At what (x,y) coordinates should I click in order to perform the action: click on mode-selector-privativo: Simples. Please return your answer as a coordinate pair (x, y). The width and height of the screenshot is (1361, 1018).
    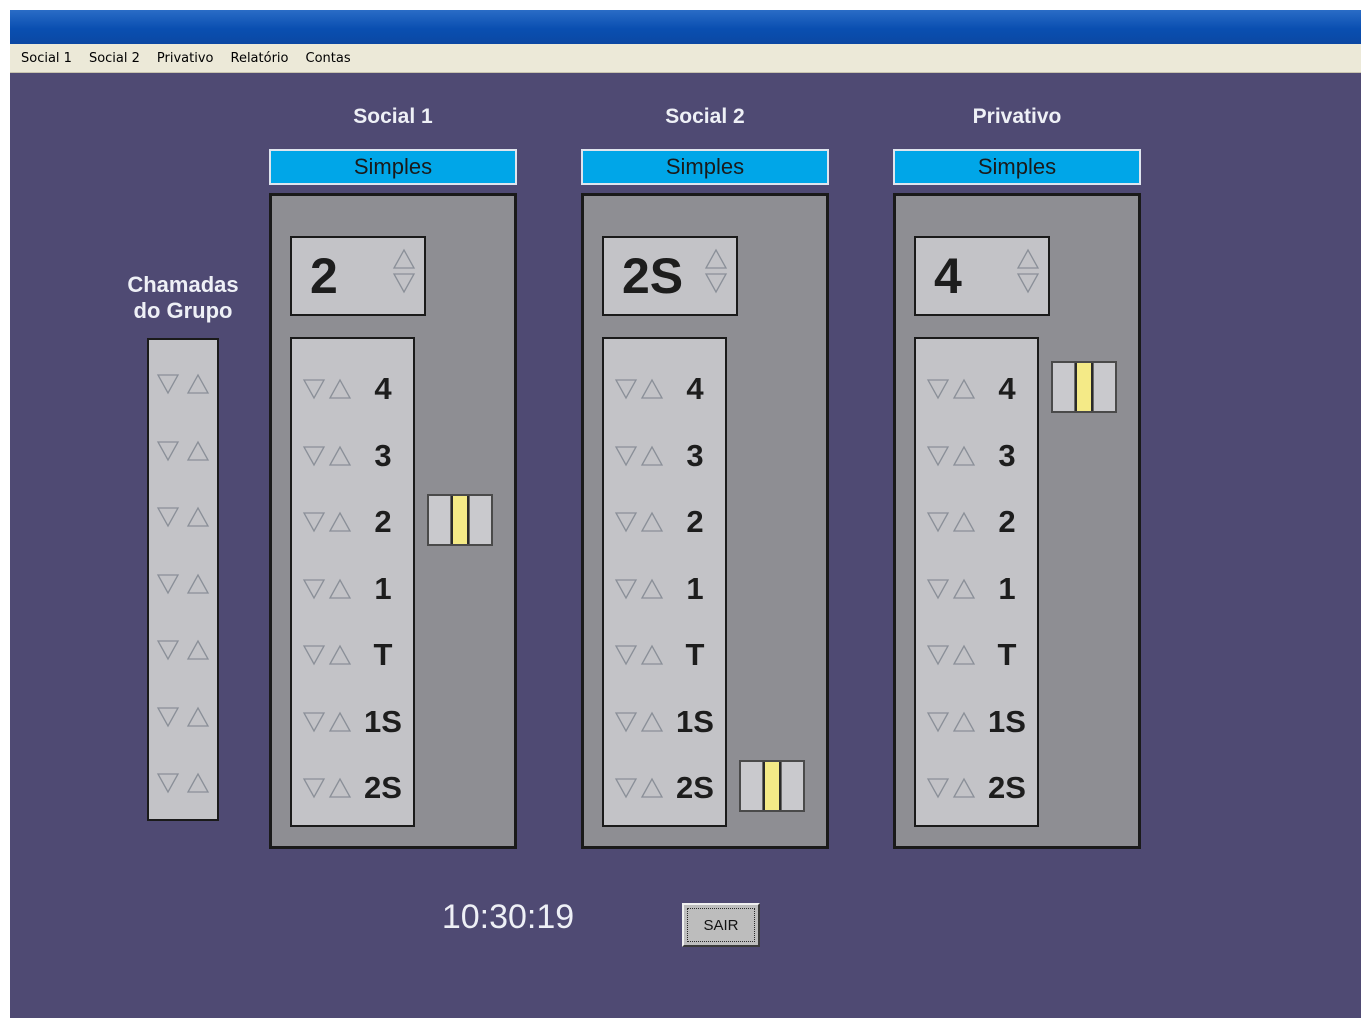
    Looking at the image, I should click on (1017, 167).